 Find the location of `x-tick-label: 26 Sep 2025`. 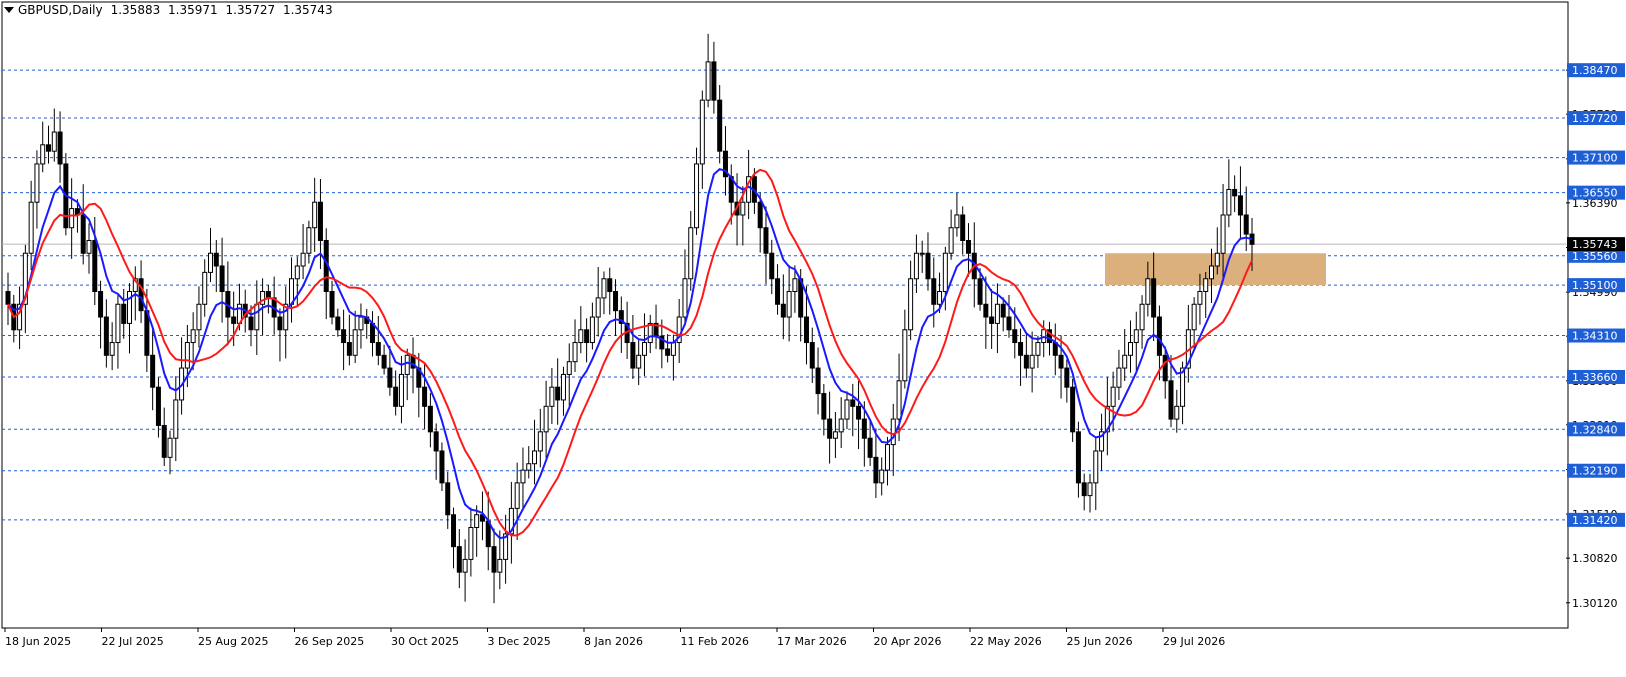

x-tick-label: 26 Sep 2025 is located at coordinates (330, 641).